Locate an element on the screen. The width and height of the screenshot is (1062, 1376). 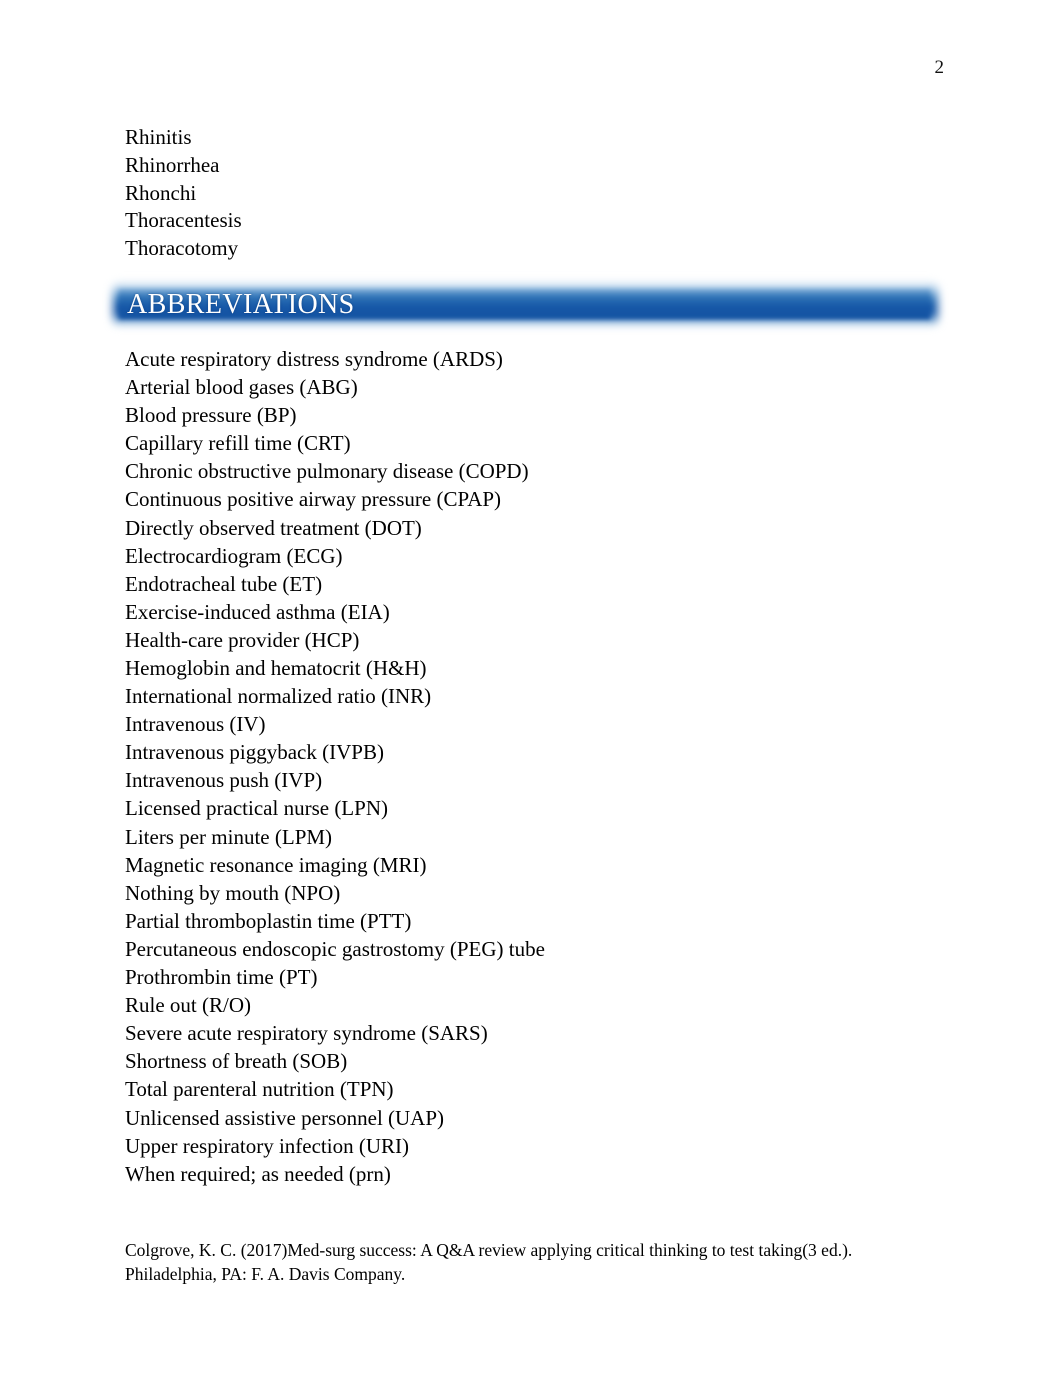
list-item: International normalized ratio (INR) is located at coordinates (278, 696).